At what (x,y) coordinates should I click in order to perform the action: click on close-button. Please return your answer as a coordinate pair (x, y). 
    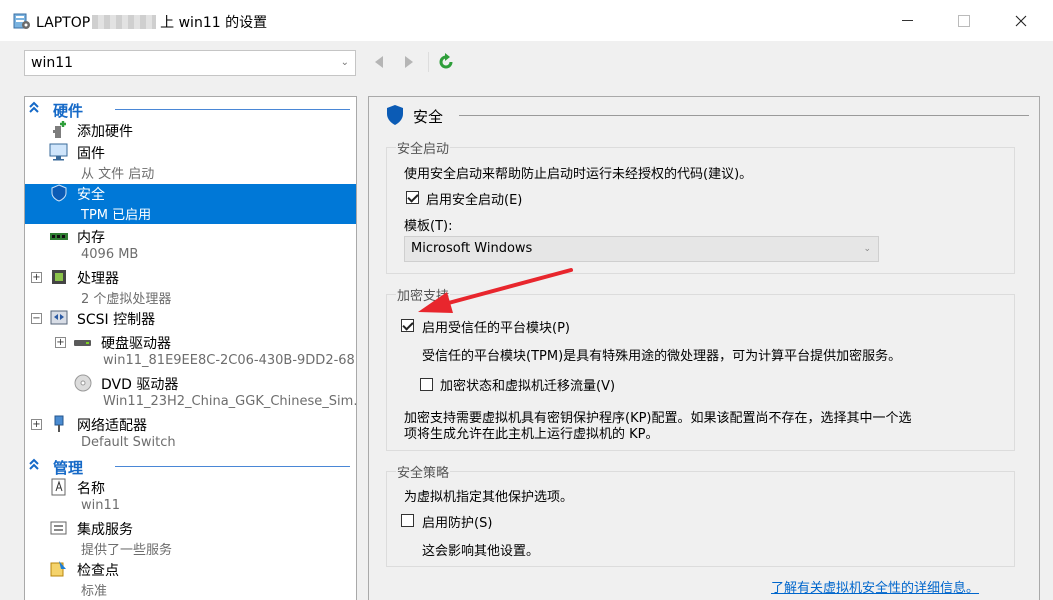
    Looking at the image, I should click on (1021, 20).